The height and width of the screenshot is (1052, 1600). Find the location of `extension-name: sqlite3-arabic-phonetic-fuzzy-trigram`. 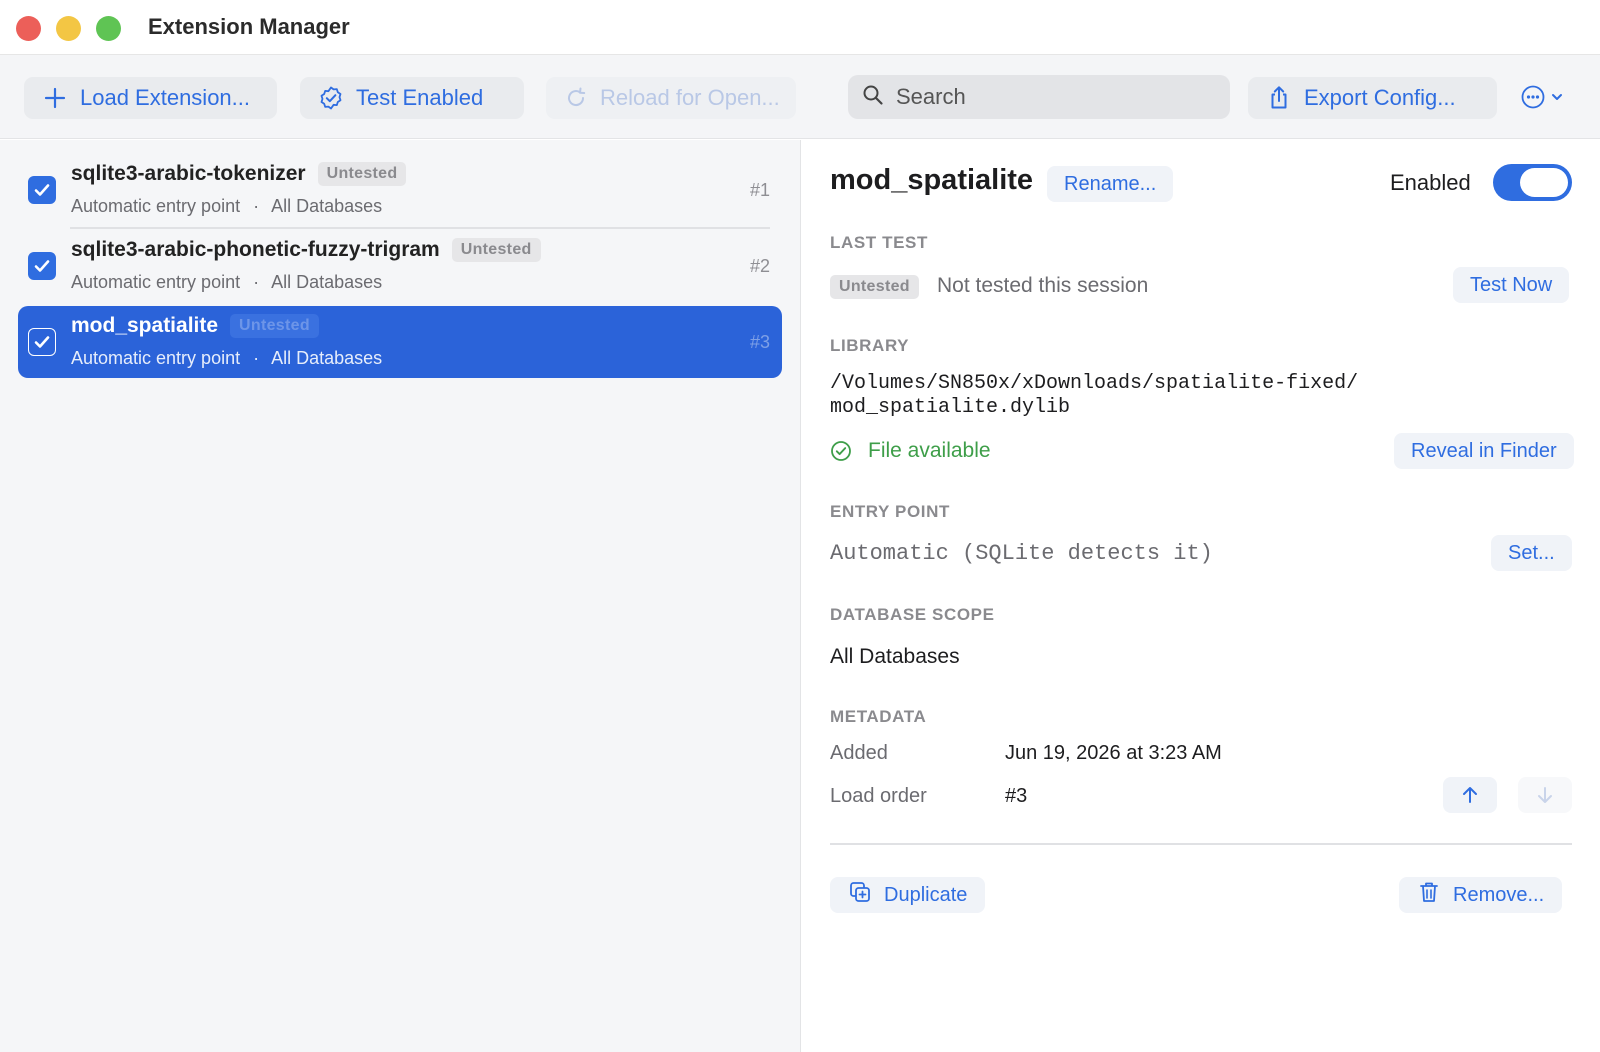

extension-name: sqlite3-arabic-phonetic-fuzzy-trigram is located at coordinates (255, 249).